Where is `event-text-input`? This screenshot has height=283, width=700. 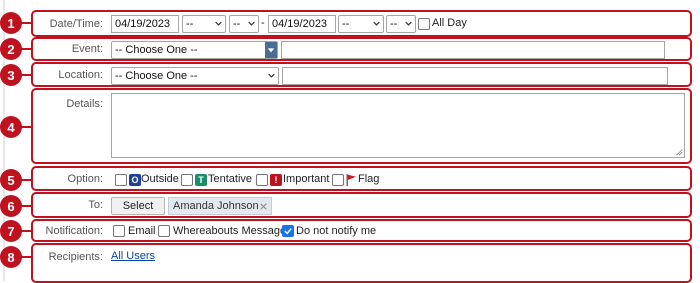 event-text-input is located at coordinates (473, 50).